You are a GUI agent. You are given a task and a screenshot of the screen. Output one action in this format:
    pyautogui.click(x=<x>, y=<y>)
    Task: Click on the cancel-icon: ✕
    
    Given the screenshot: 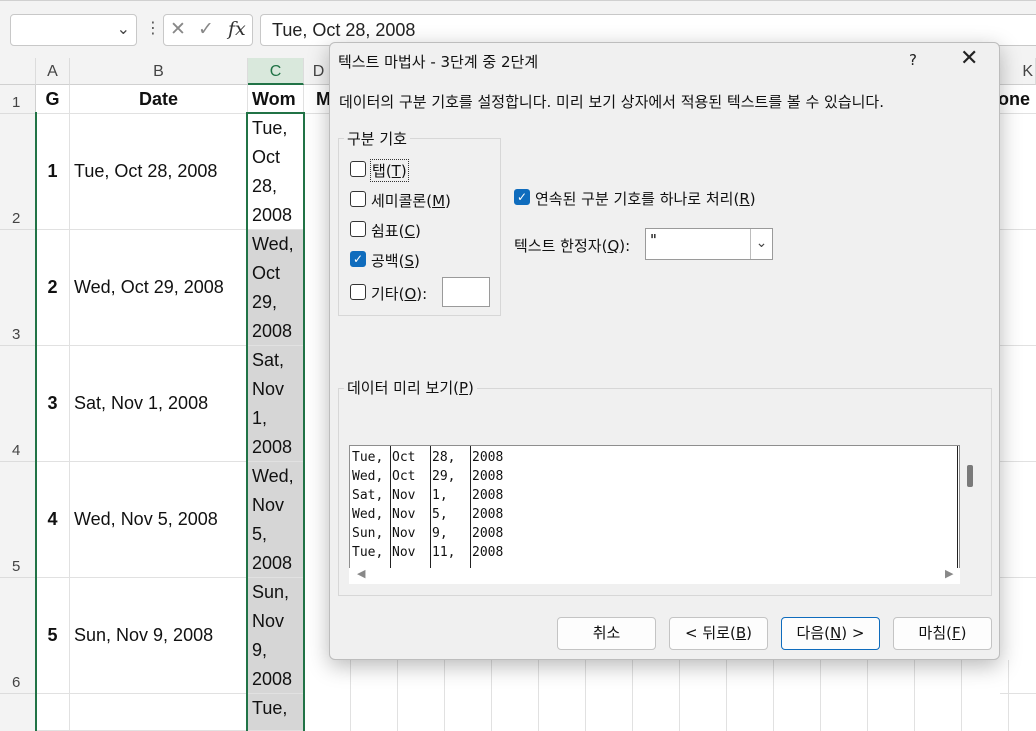 What is the action you would take?
    pyautogui.click(x=178, y=29)
    